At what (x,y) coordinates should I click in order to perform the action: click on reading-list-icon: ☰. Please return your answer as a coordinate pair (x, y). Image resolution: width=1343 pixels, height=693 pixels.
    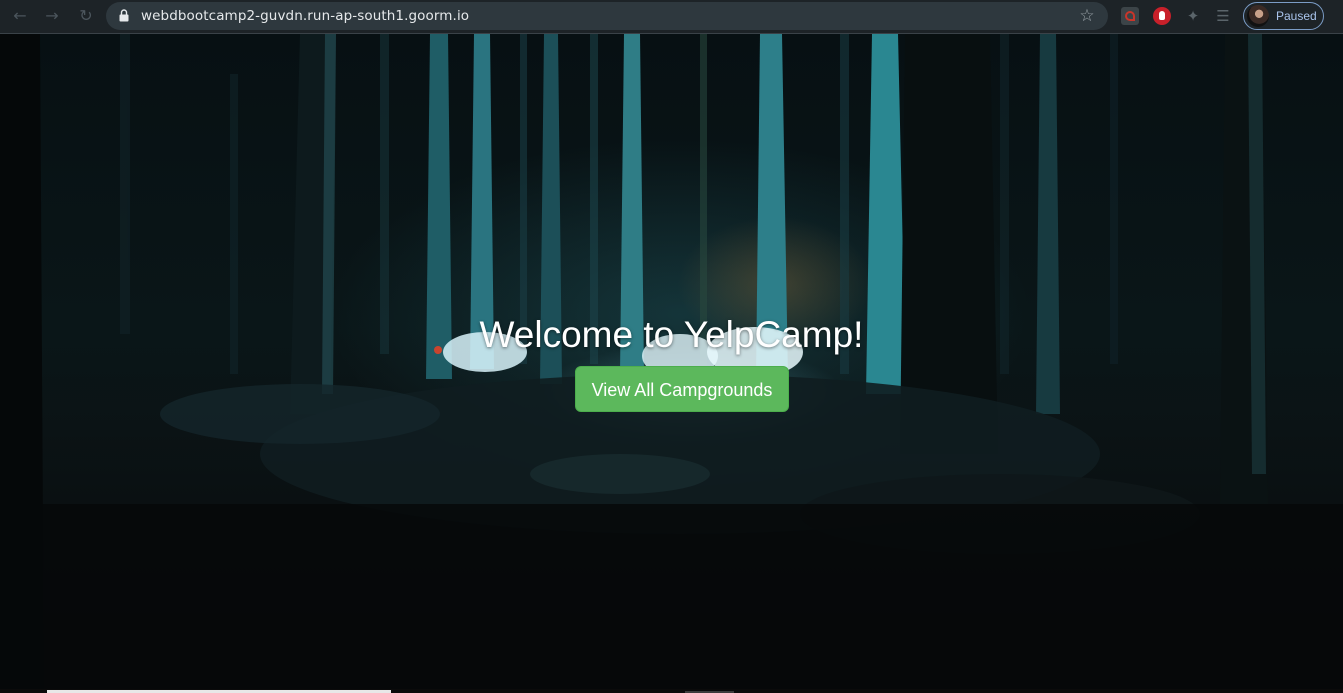
    Looking at the image, I should click on (1223, 16).